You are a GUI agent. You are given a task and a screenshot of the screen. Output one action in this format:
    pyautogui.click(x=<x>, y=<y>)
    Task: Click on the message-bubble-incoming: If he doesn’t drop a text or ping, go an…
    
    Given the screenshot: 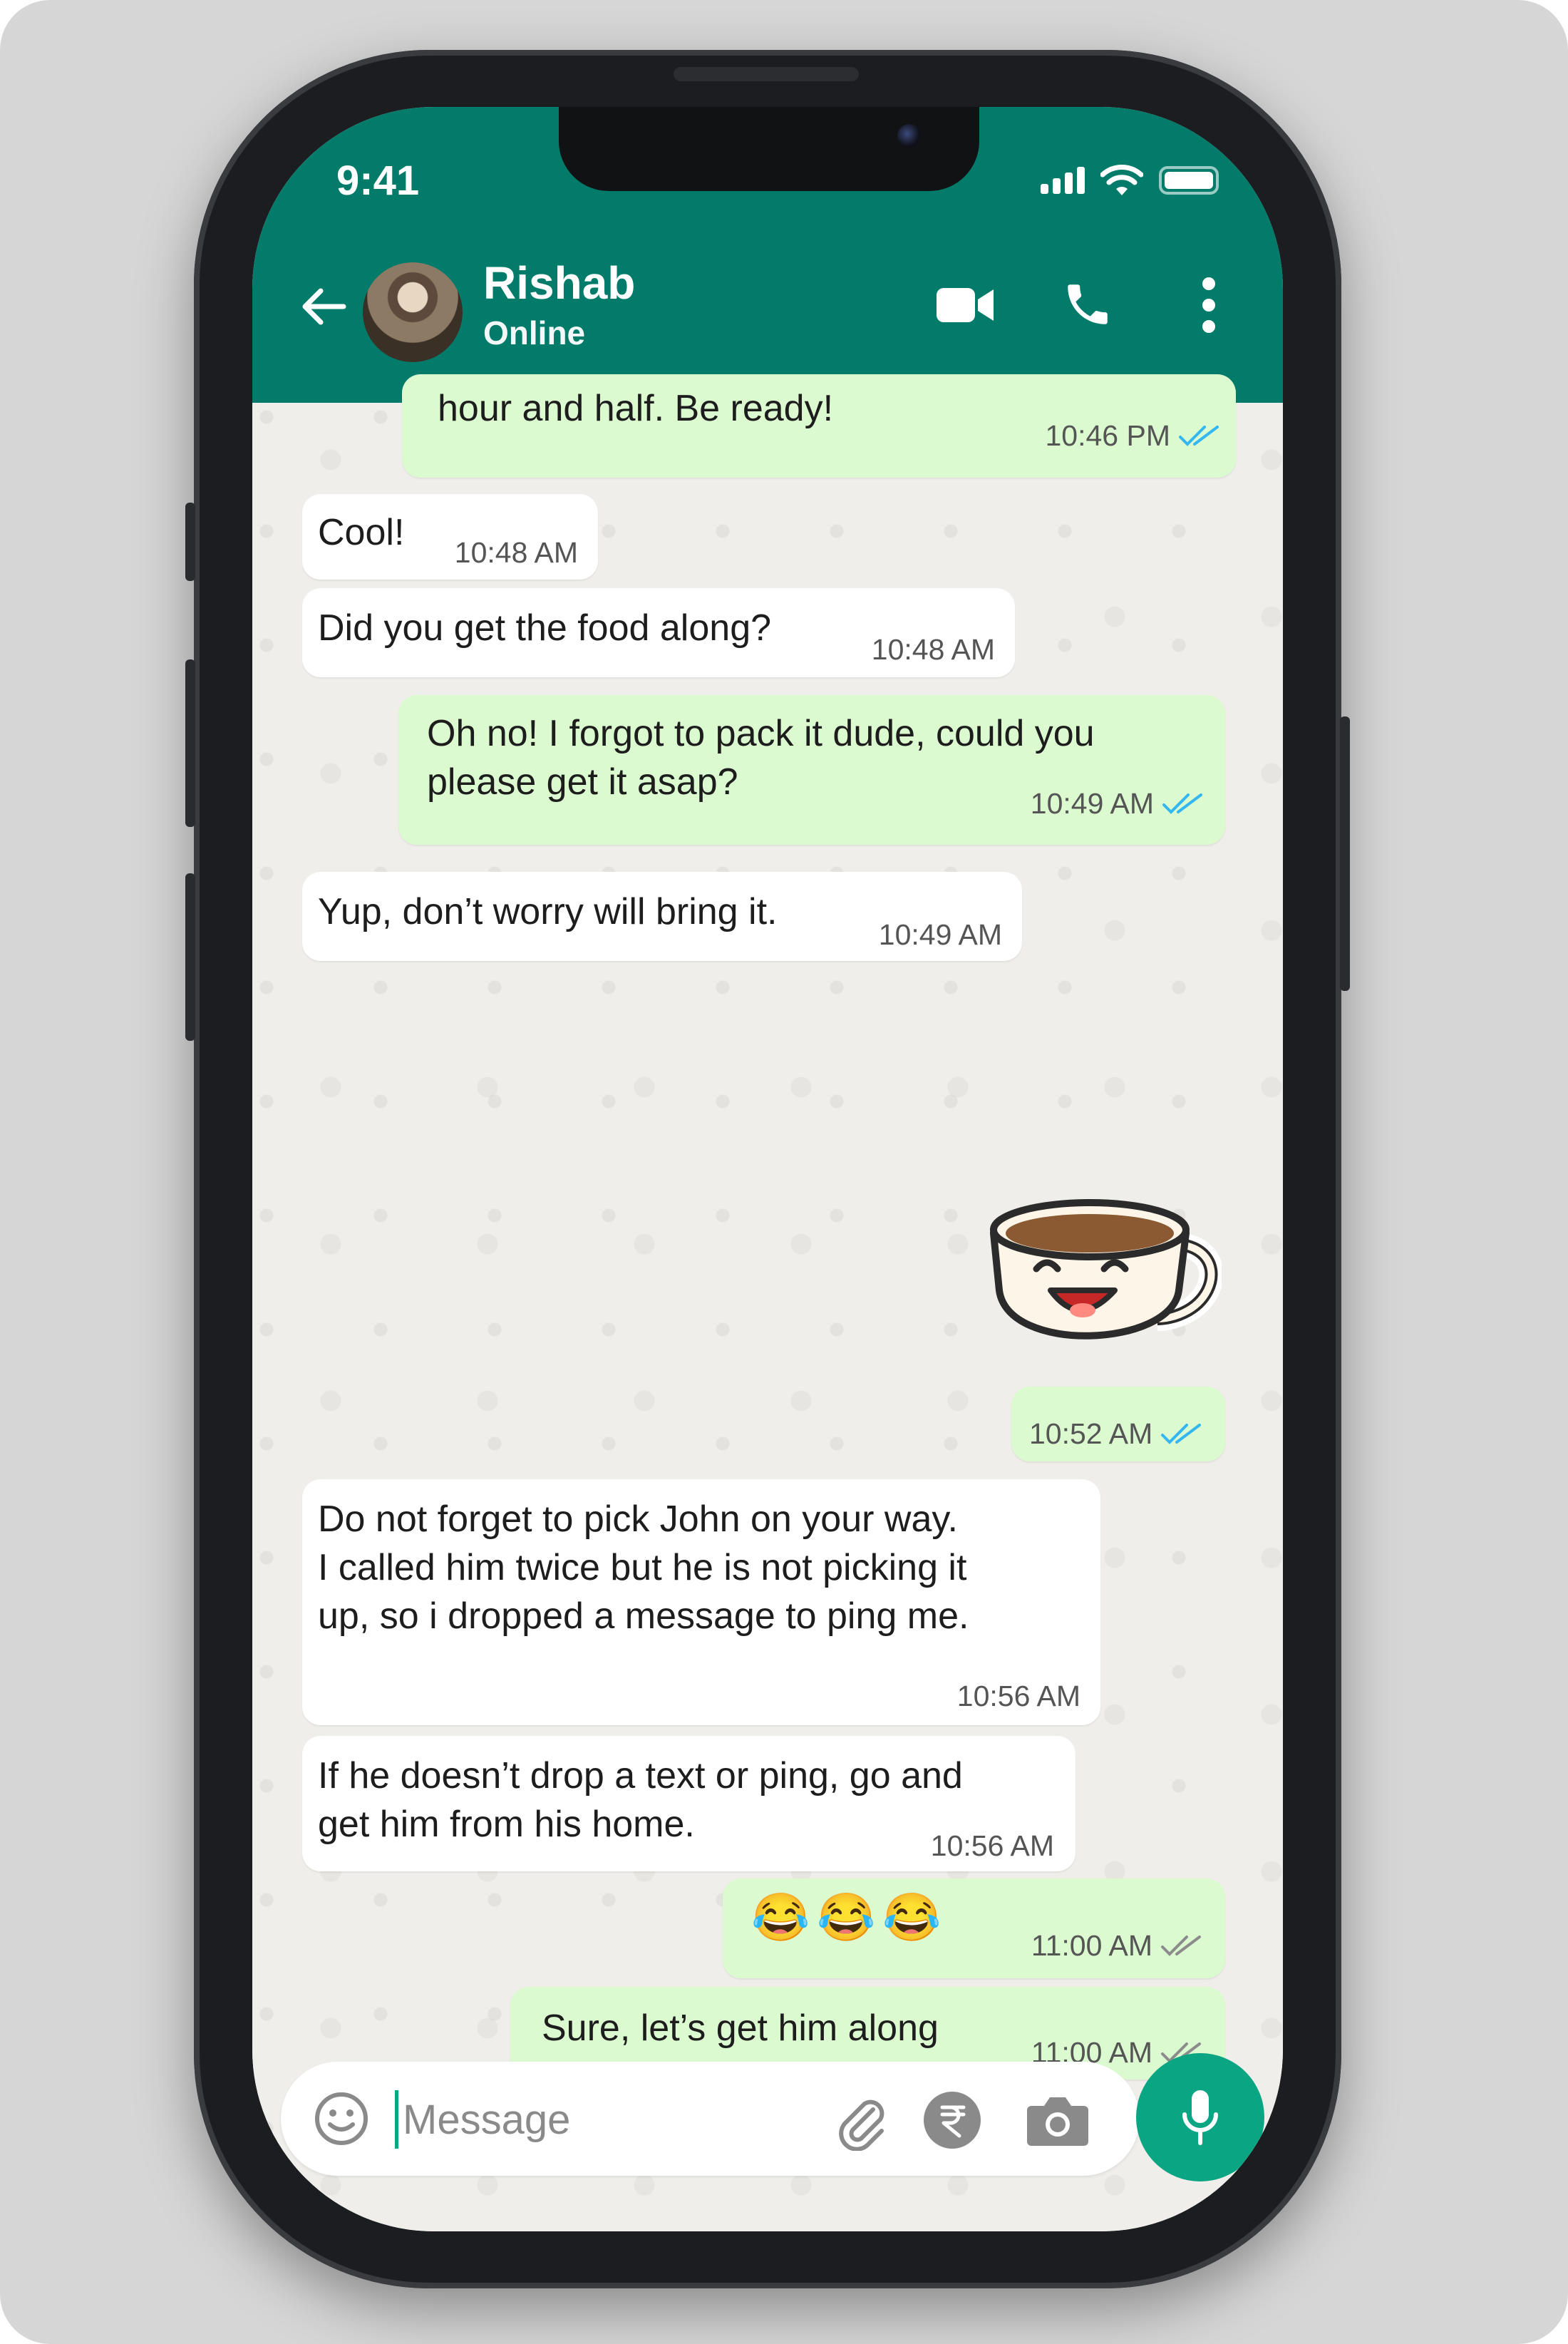 What is the action you would take?
    pyautogui.click(x=689, y=1803)
    